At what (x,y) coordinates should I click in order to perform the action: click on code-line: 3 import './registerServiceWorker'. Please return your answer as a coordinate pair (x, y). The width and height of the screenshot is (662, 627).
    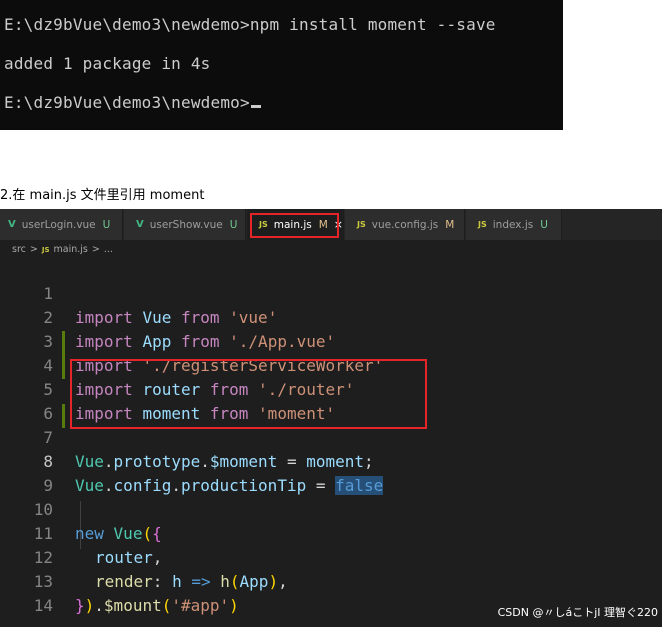
    Looking at the image, I should click on (331, 340).